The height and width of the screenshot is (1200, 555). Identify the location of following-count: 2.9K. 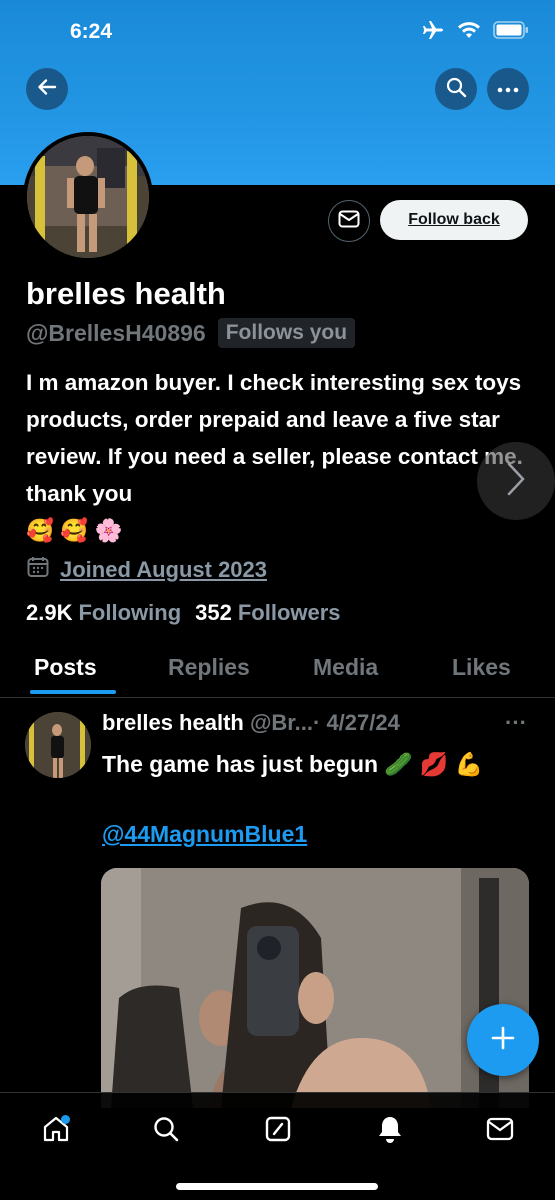
(49, 612).